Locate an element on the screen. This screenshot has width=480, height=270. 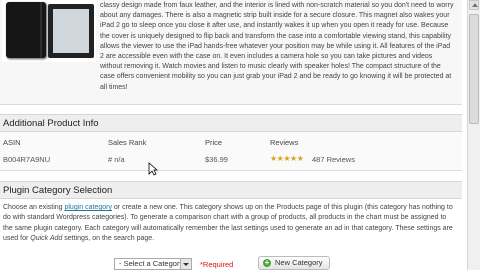
chevron-down-icon is located at coordinates (185, 264).